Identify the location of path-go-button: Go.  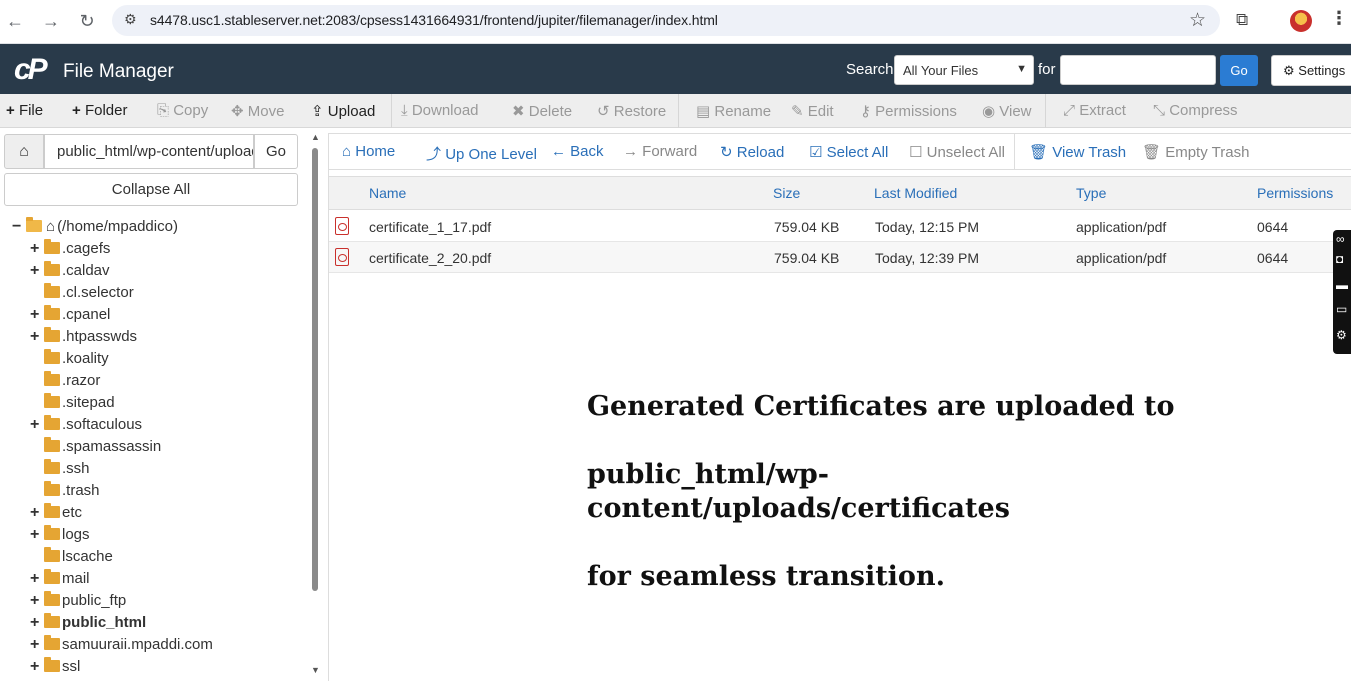
(276, 151).